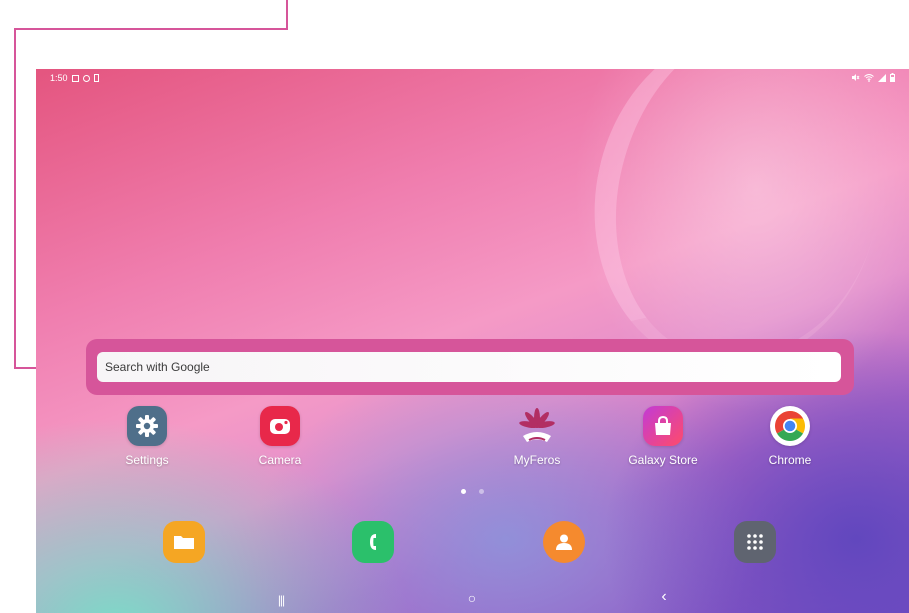 The width and height of the screenshot is (909, 613). I want to click on page-dot-active, so click(463, 491).